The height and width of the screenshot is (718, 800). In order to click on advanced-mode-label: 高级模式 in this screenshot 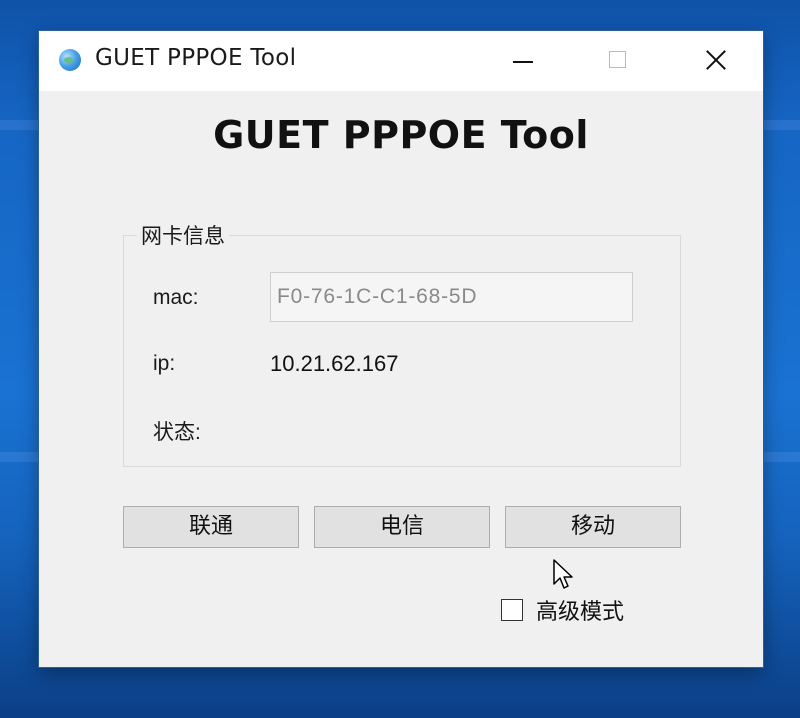, I will do `click(580, 610)`.